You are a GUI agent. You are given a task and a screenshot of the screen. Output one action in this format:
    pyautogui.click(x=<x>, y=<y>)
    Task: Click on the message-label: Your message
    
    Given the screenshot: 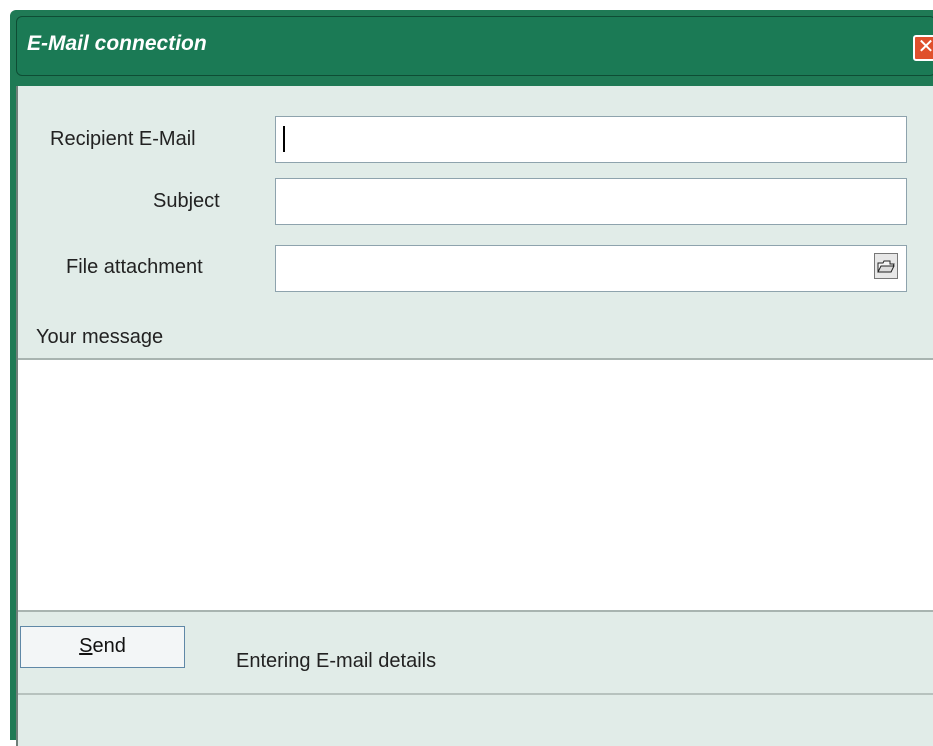 What is the action you would take?
    pyautogui.click(x=100, y=337)
    